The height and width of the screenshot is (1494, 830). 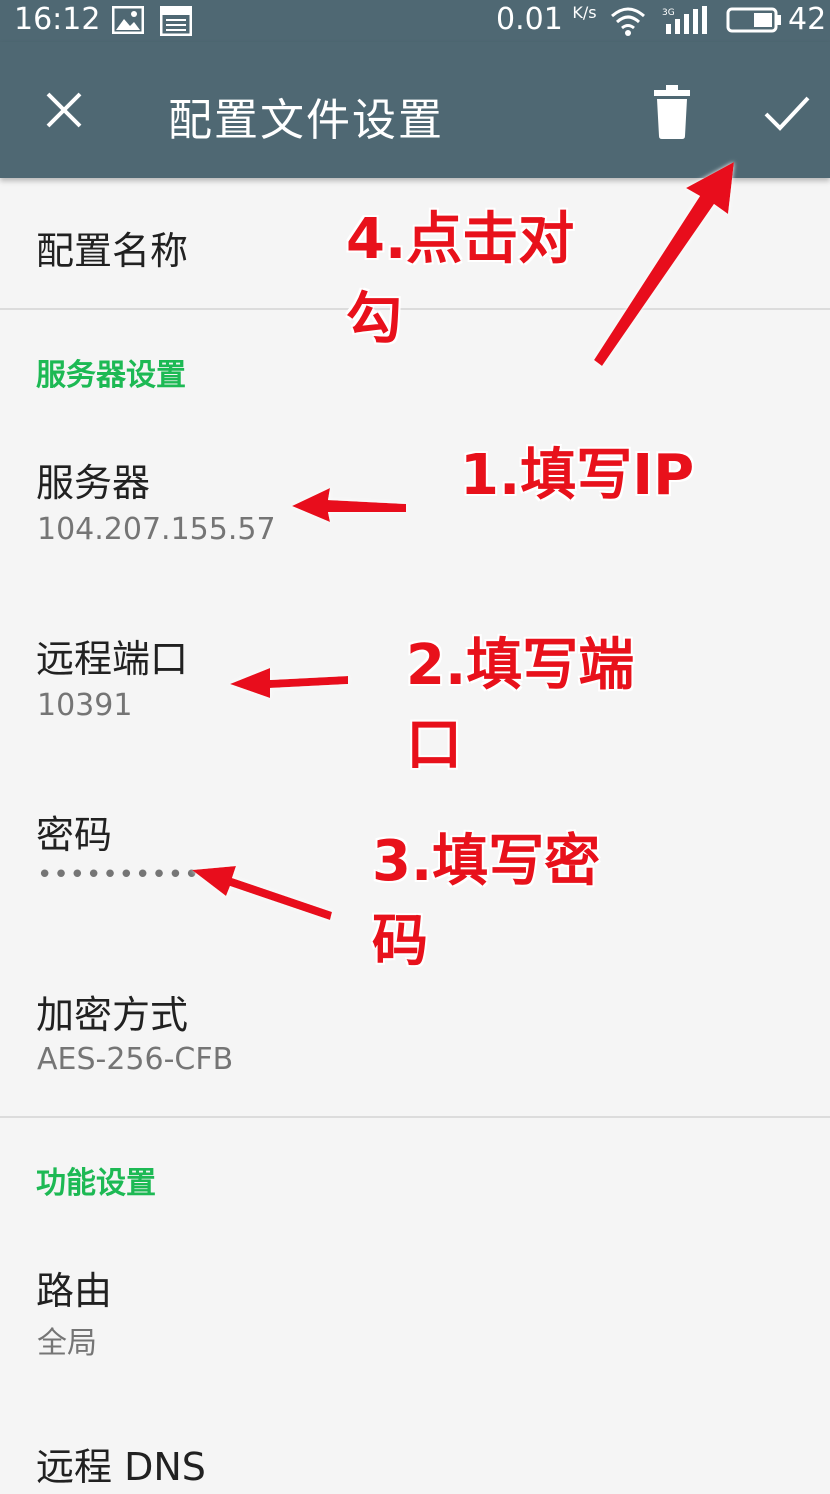 I want to click on check-icon, so click(x=787, y=113).